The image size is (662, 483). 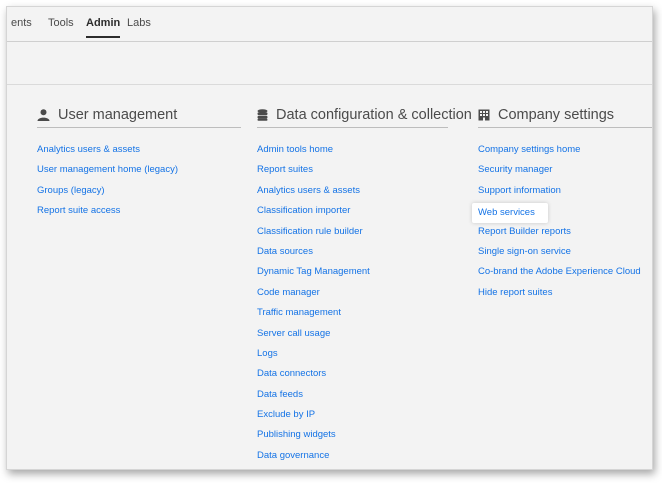 What do you see at coordinates (43, 115) in the screenshot?
I see `user-icon` at bounding box center [43, 115].